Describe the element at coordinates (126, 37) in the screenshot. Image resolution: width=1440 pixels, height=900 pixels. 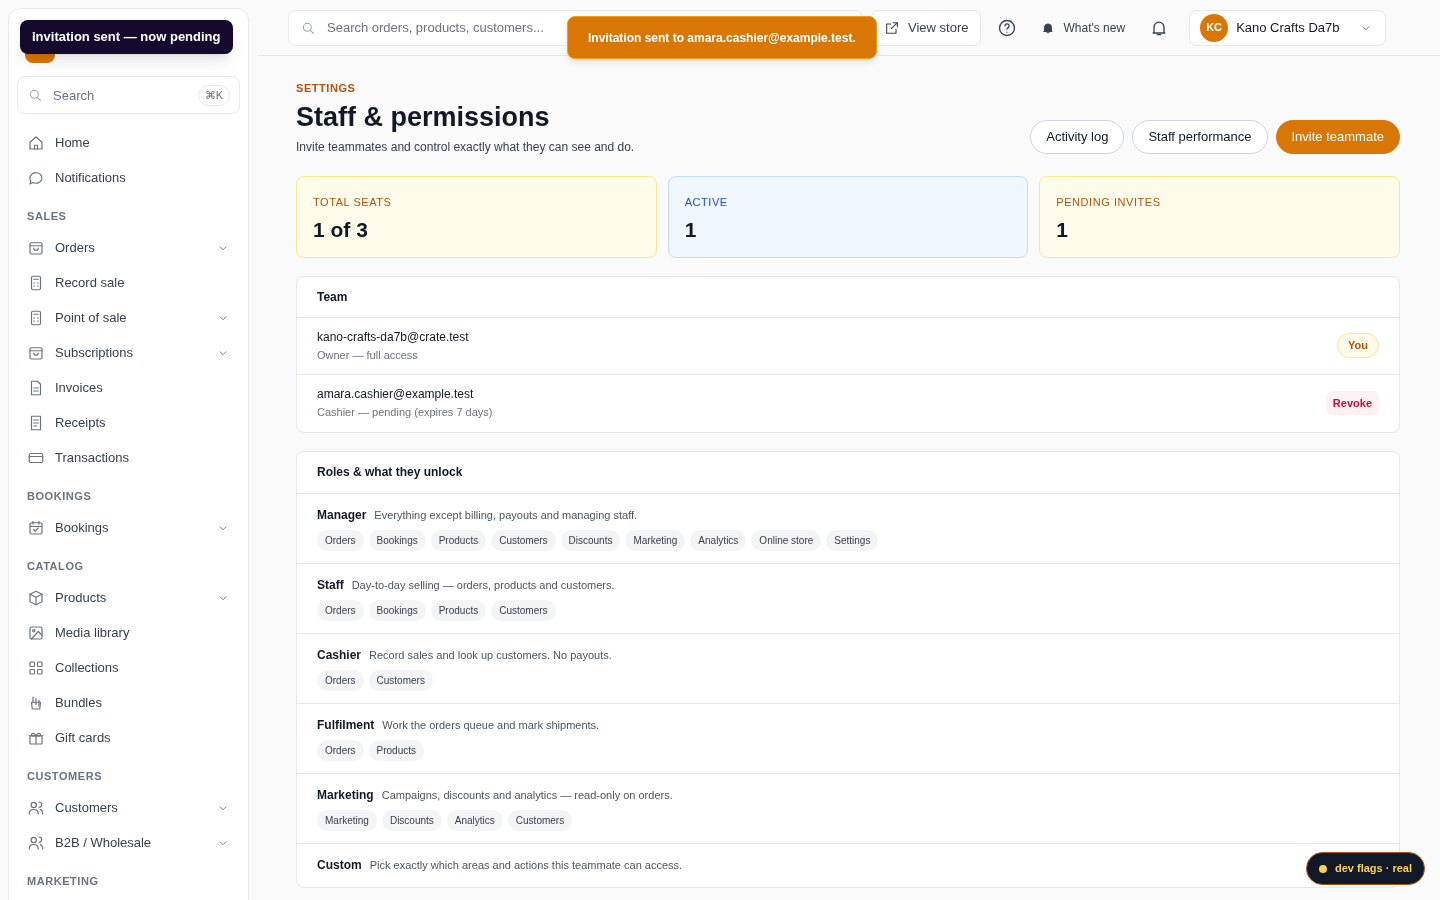
I see `tooltip: Invitation sent — now pending` at that location.